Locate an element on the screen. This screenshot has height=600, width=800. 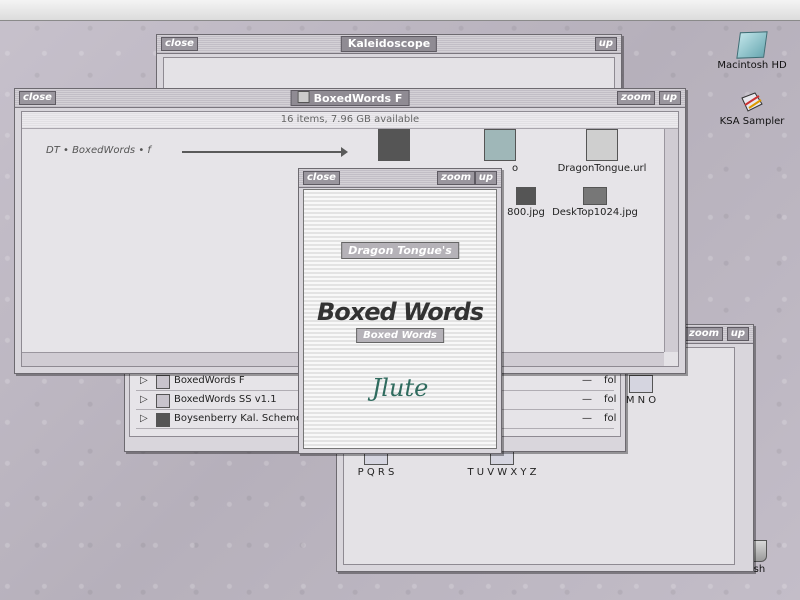
title-bar: close BoxedWords F zoom up is located at coordinates (350, 98).